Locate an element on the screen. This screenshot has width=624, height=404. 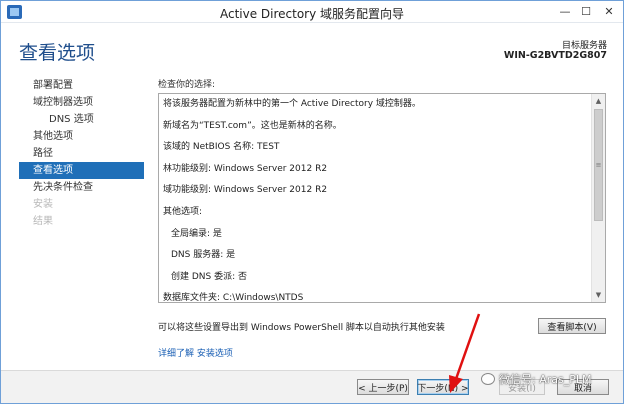
sidebar-item-installation: 安装 is located at coordinates (43, 204).